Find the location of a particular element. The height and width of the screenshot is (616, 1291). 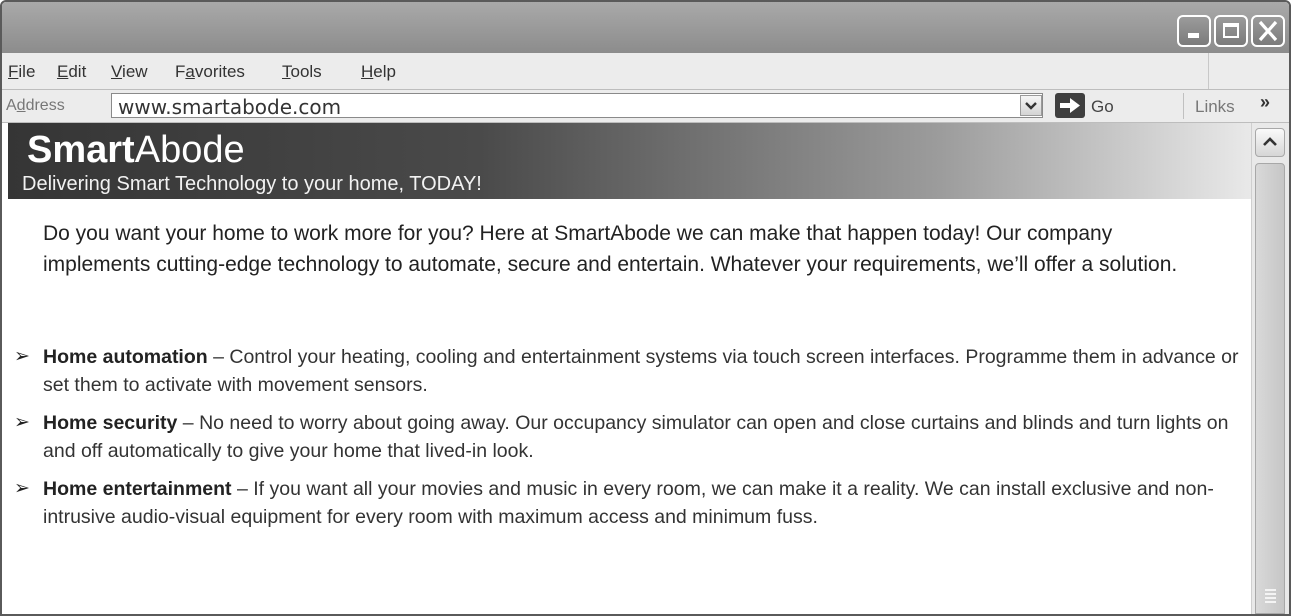

minimize-button is located at coordinates (1194, 31).